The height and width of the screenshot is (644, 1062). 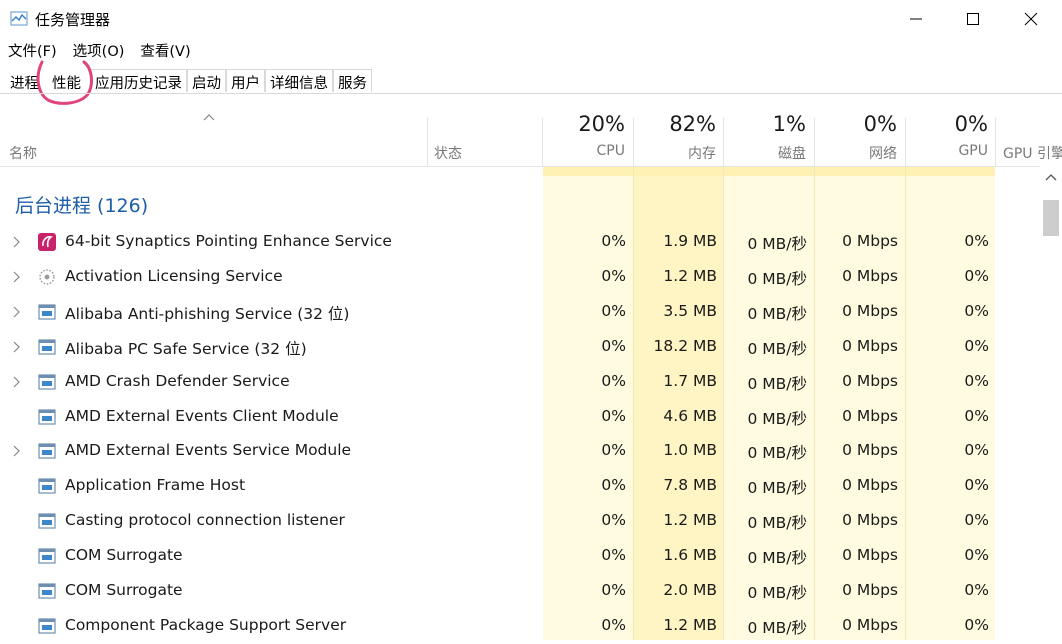 What do you see at coordinates (946, 124) in the screenshot?
I see `gpu-total: 0%` at bounding box center [946, 124].